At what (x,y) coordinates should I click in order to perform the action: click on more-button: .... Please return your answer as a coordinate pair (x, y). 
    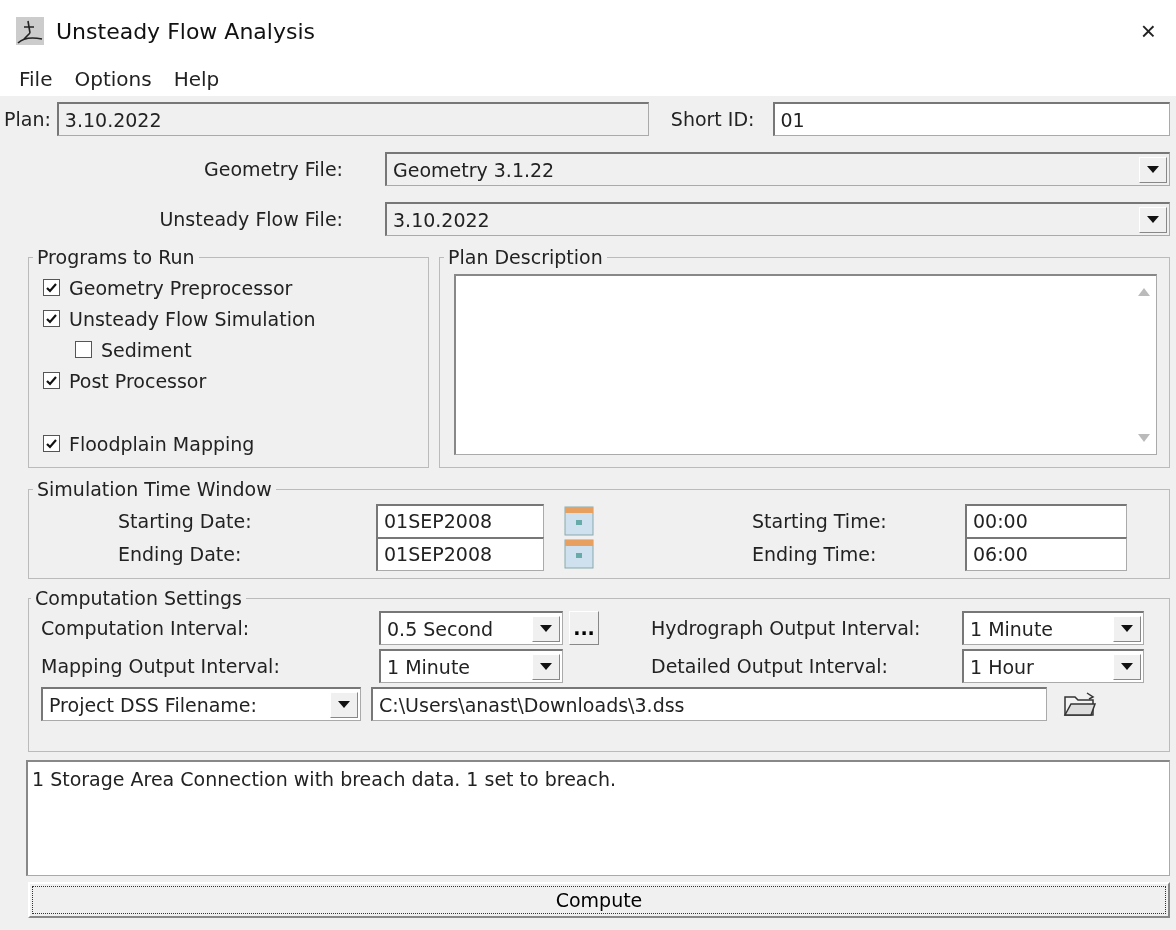
    Looking at the image, I should click on (584, 628).